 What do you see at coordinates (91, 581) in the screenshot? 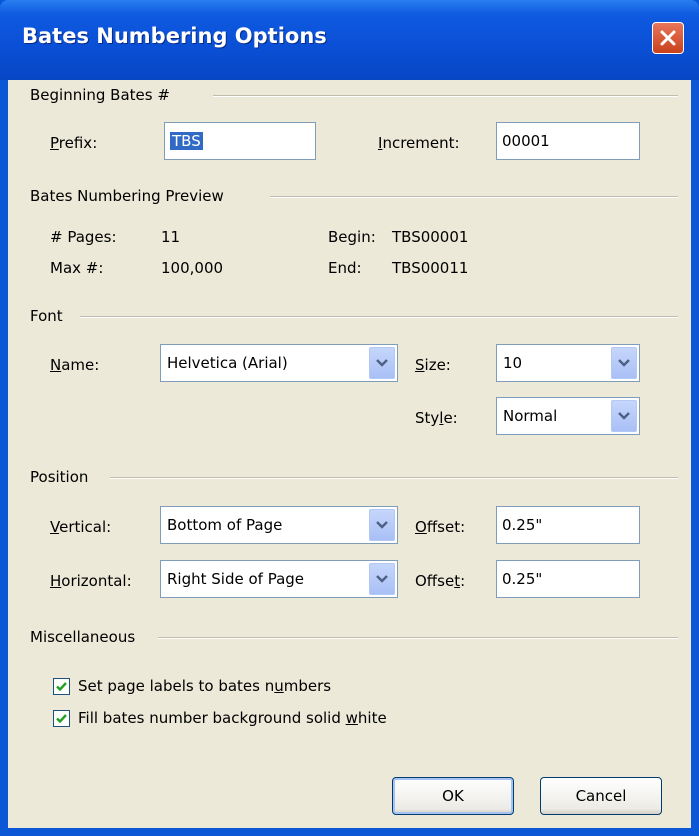
I see `horizontal-label: Horizontal:` at bounding box center [91, 581].